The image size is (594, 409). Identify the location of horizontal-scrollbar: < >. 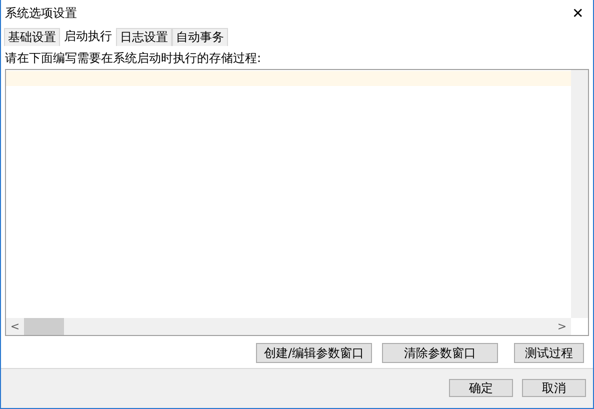
(288, 326).